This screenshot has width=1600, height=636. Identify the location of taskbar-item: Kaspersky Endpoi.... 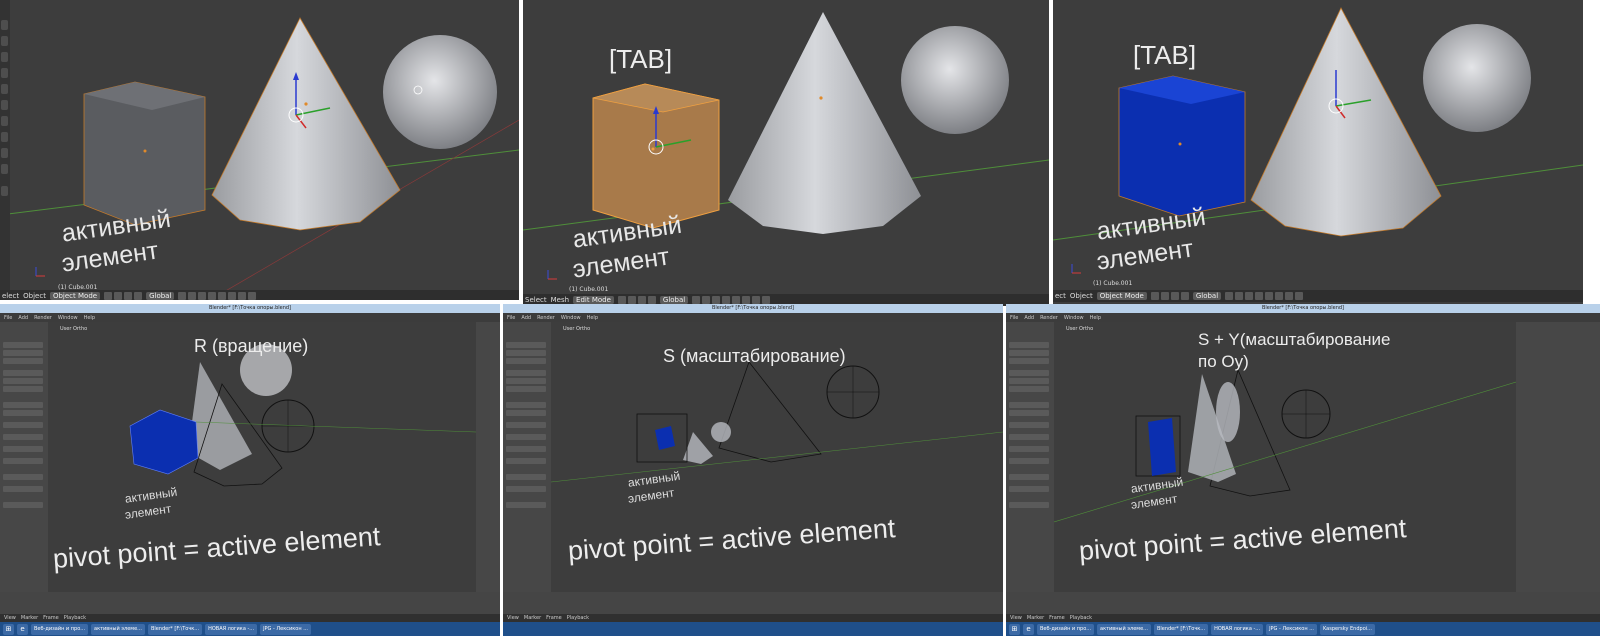
(1347, 629).